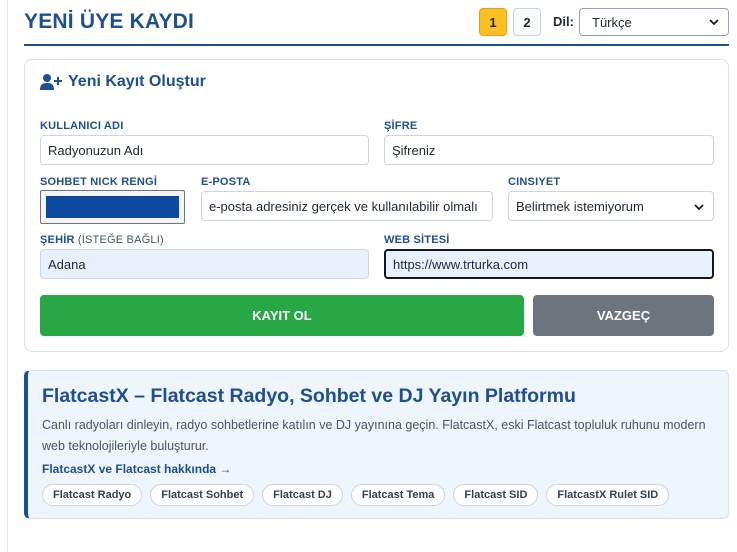 The width and height of the screenshot is (737, 552). Describe the element at coordinates (302, 495) in the screenshot. I see `tag-flatcast-dj: Flatcast DJ` at that location.